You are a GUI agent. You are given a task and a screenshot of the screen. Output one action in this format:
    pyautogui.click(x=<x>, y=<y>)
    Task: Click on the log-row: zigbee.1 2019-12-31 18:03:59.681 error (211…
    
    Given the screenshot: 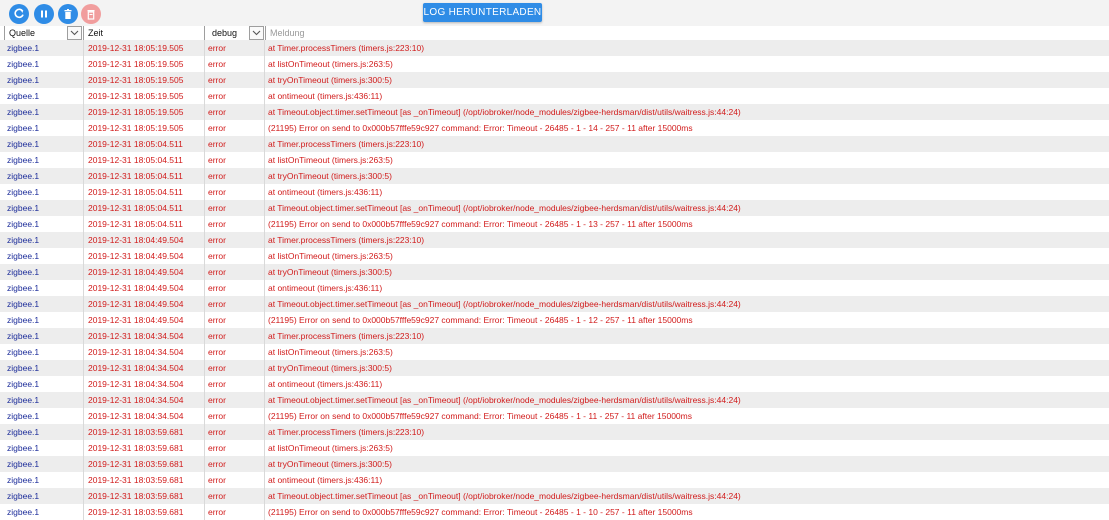 What is the action you would take?
    pyautogui.click(x=554, y=512)
    